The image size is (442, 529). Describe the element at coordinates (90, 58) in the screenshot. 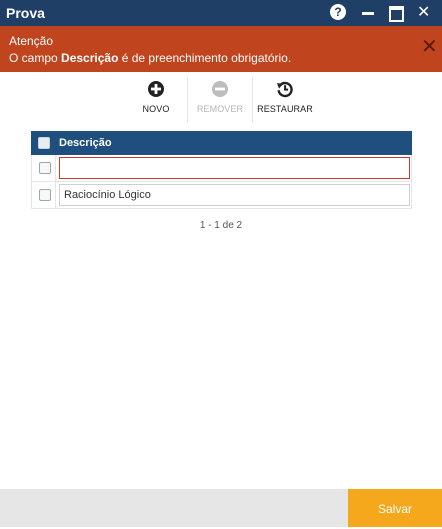

I see `alert-message-field: Descrição` at that location.